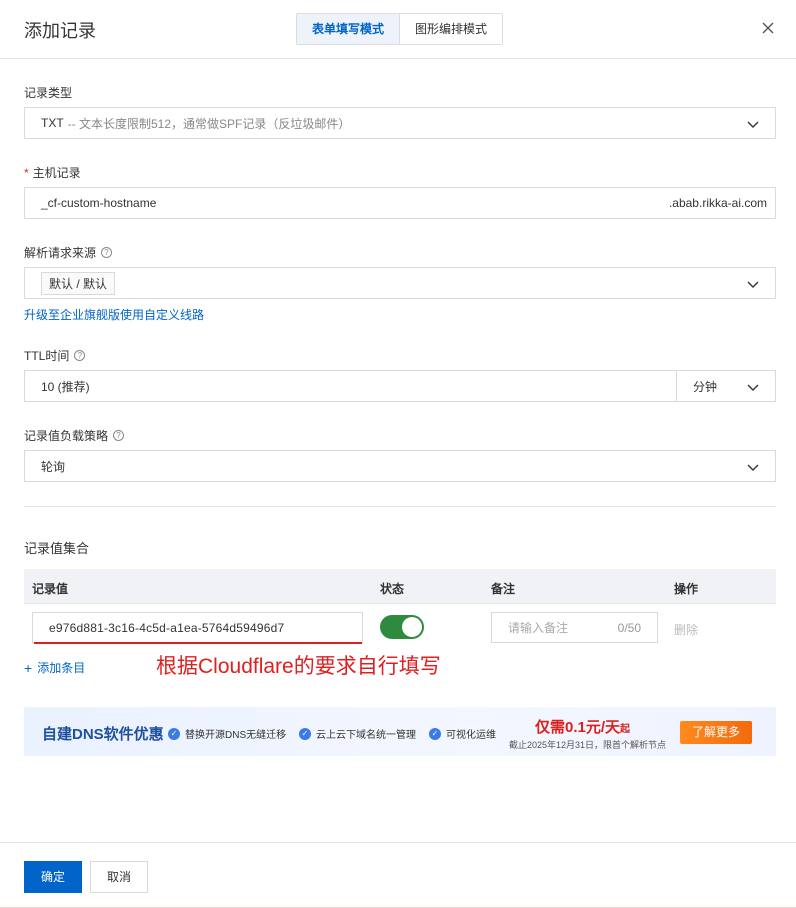 The image size is (796, 908). Describe the element at coordinates (52, 123) in the screenshot. I see `record-type-value: TXT` at that location.